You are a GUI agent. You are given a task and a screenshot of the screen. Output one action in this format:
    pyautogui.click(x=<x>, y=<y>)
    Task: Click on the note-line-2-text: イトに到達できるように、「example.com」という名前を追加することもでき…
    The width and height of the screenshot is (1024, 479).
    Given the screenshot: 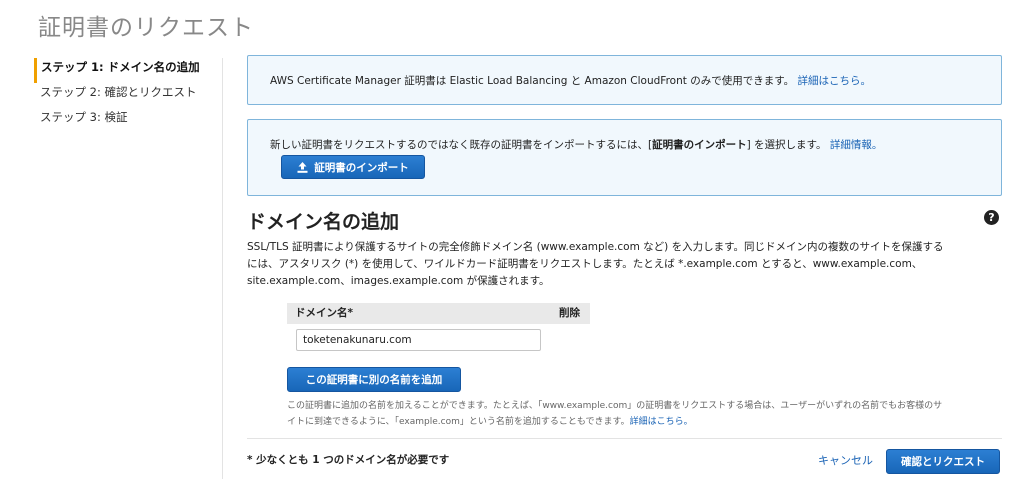 What is the action you would take?
    pyautogui.click(x=458, y=422)
    